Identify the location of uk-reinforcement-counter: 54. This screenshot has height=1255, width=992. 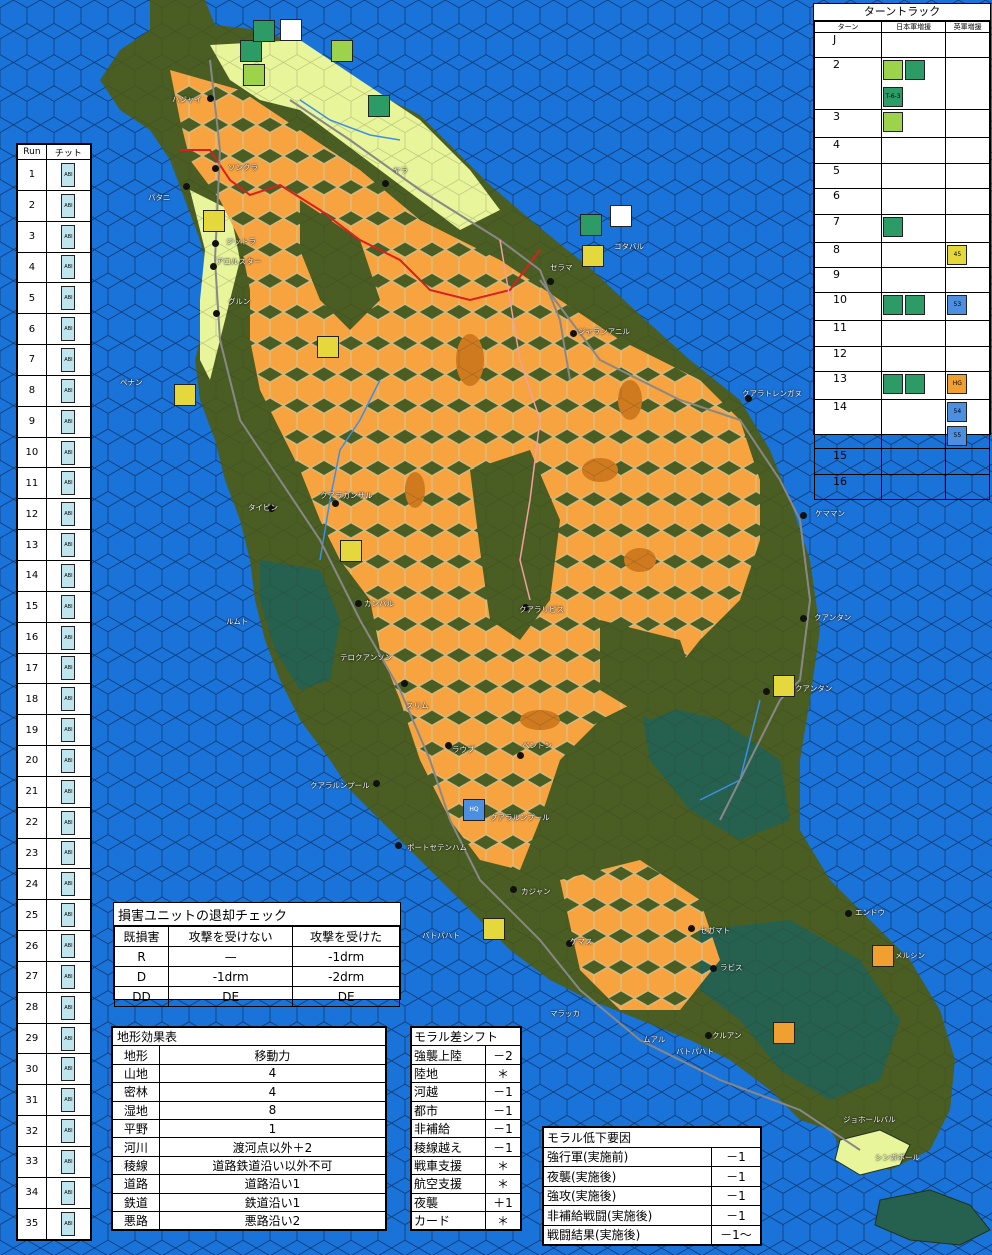
(957, 412).